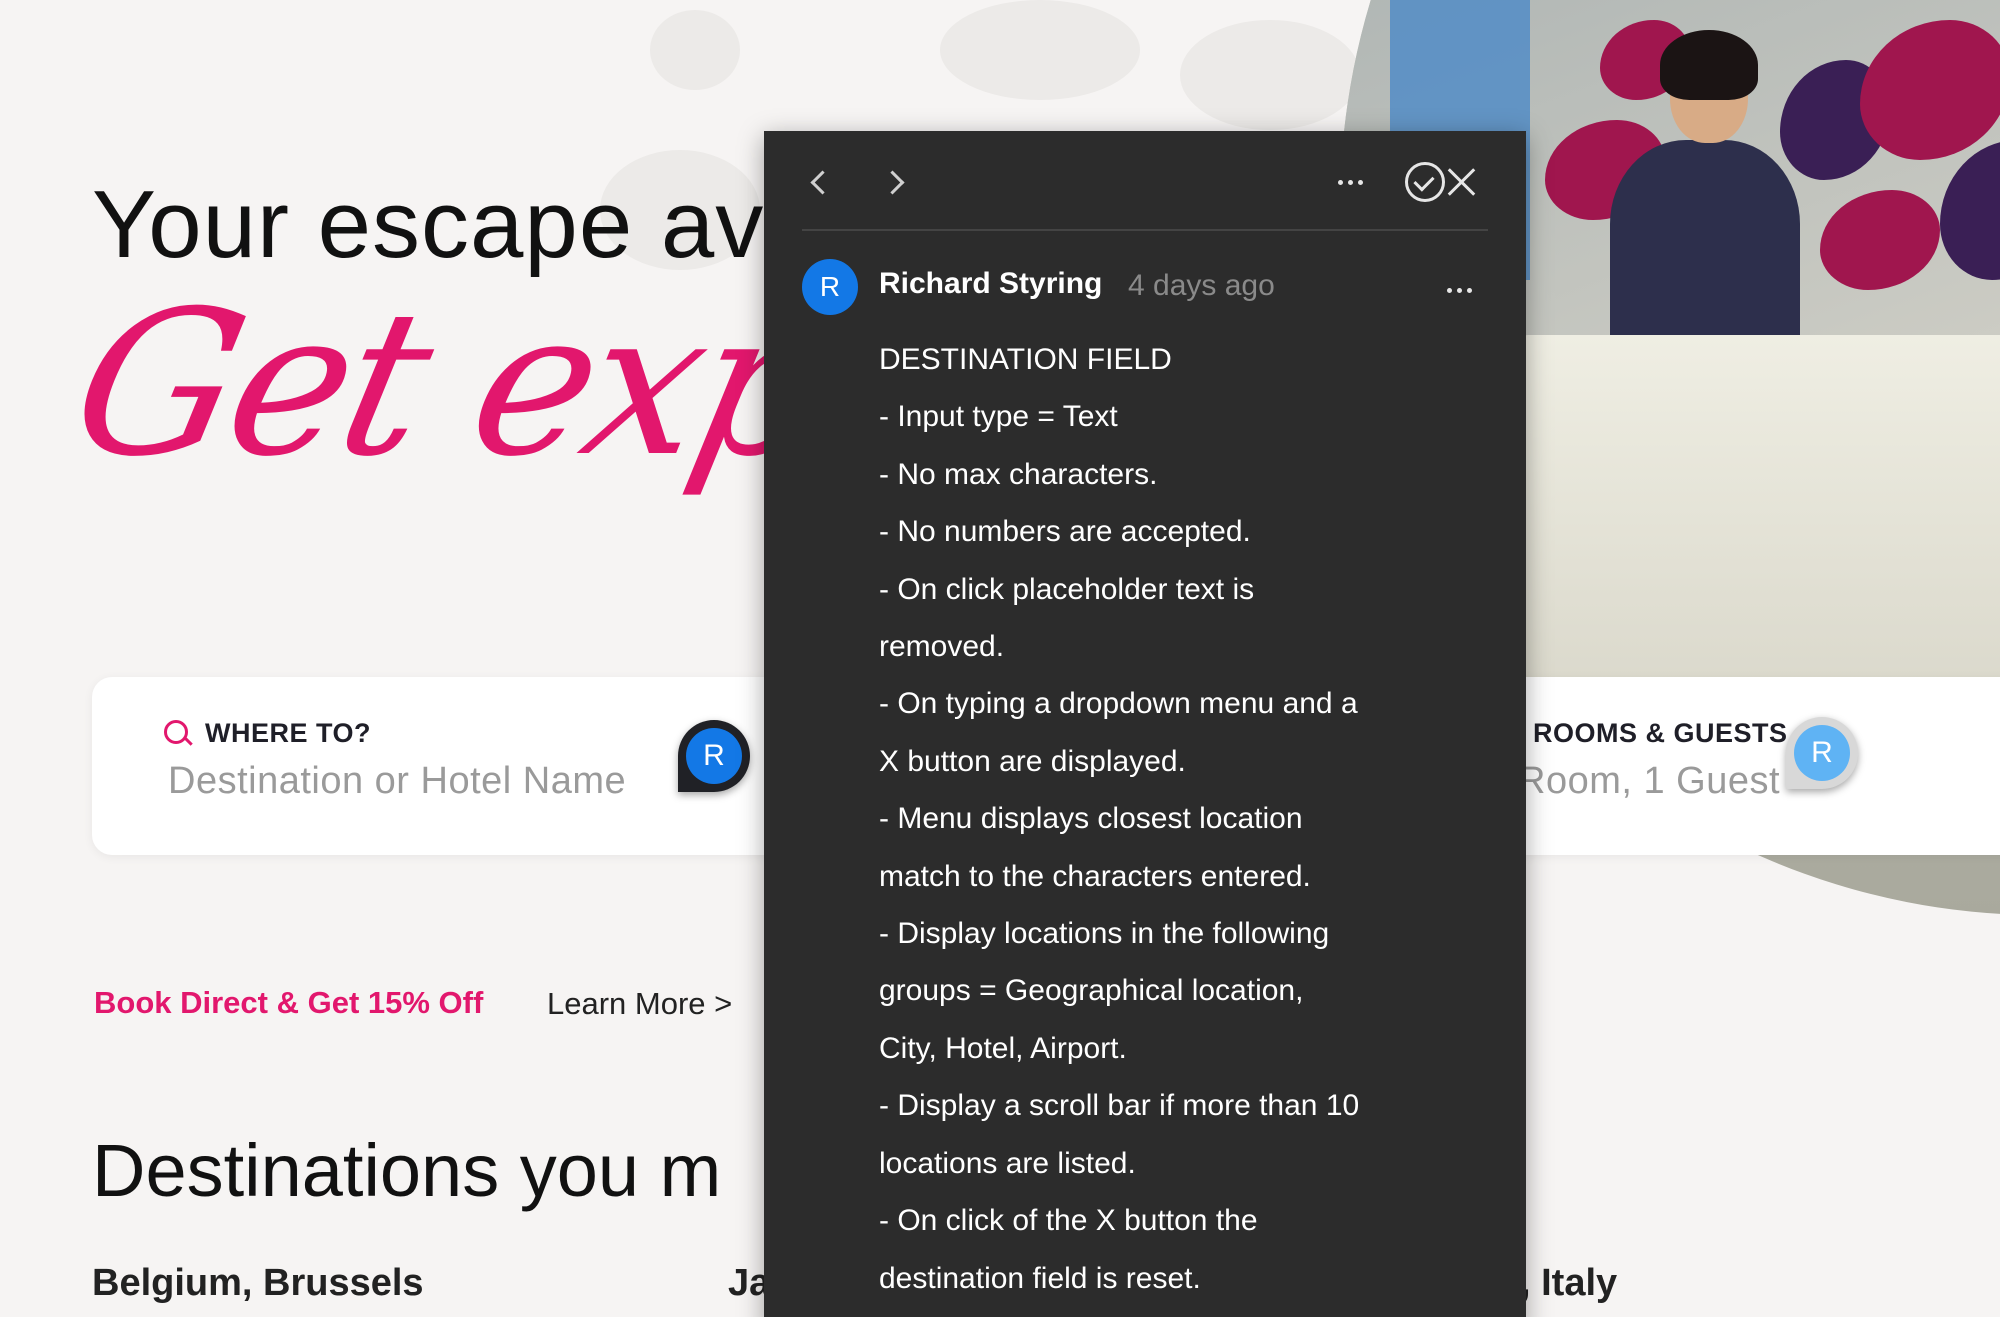 The height and width of the screenshot is (1317, 2000). Describe the element at coordinates (1760, 535) in the screenshot. I see `photo-desk` at that location.